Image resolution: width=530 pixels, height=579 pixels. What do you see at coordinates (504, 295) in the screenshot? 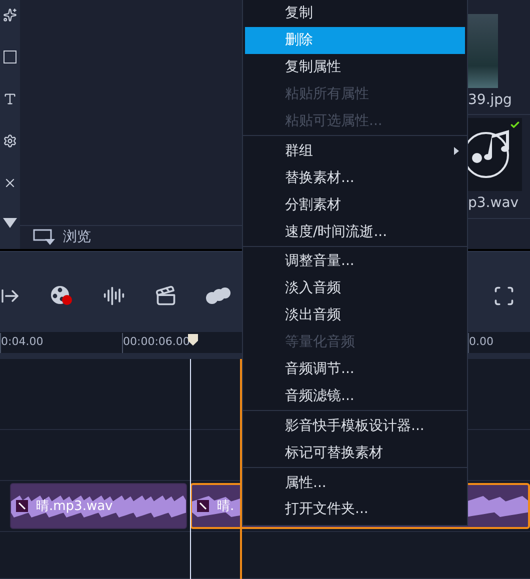
I see `fit-frame-icon` at bounding box center [504, 295].